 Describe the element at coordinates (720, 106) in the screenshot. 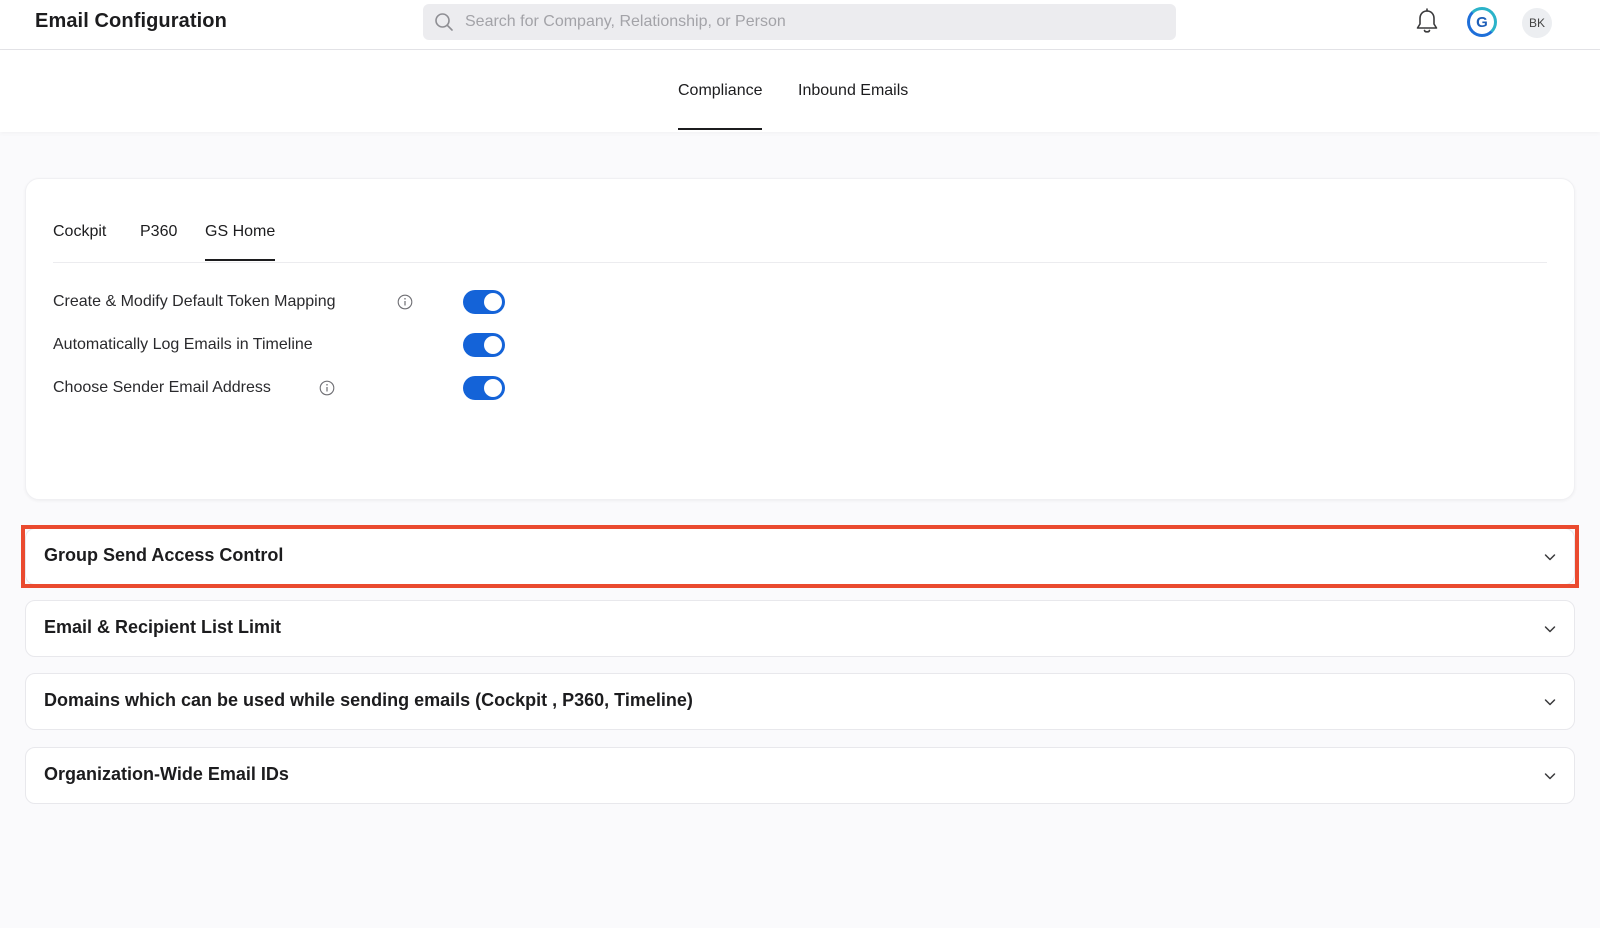

I see `tab-compliance: Compliance` at that location.